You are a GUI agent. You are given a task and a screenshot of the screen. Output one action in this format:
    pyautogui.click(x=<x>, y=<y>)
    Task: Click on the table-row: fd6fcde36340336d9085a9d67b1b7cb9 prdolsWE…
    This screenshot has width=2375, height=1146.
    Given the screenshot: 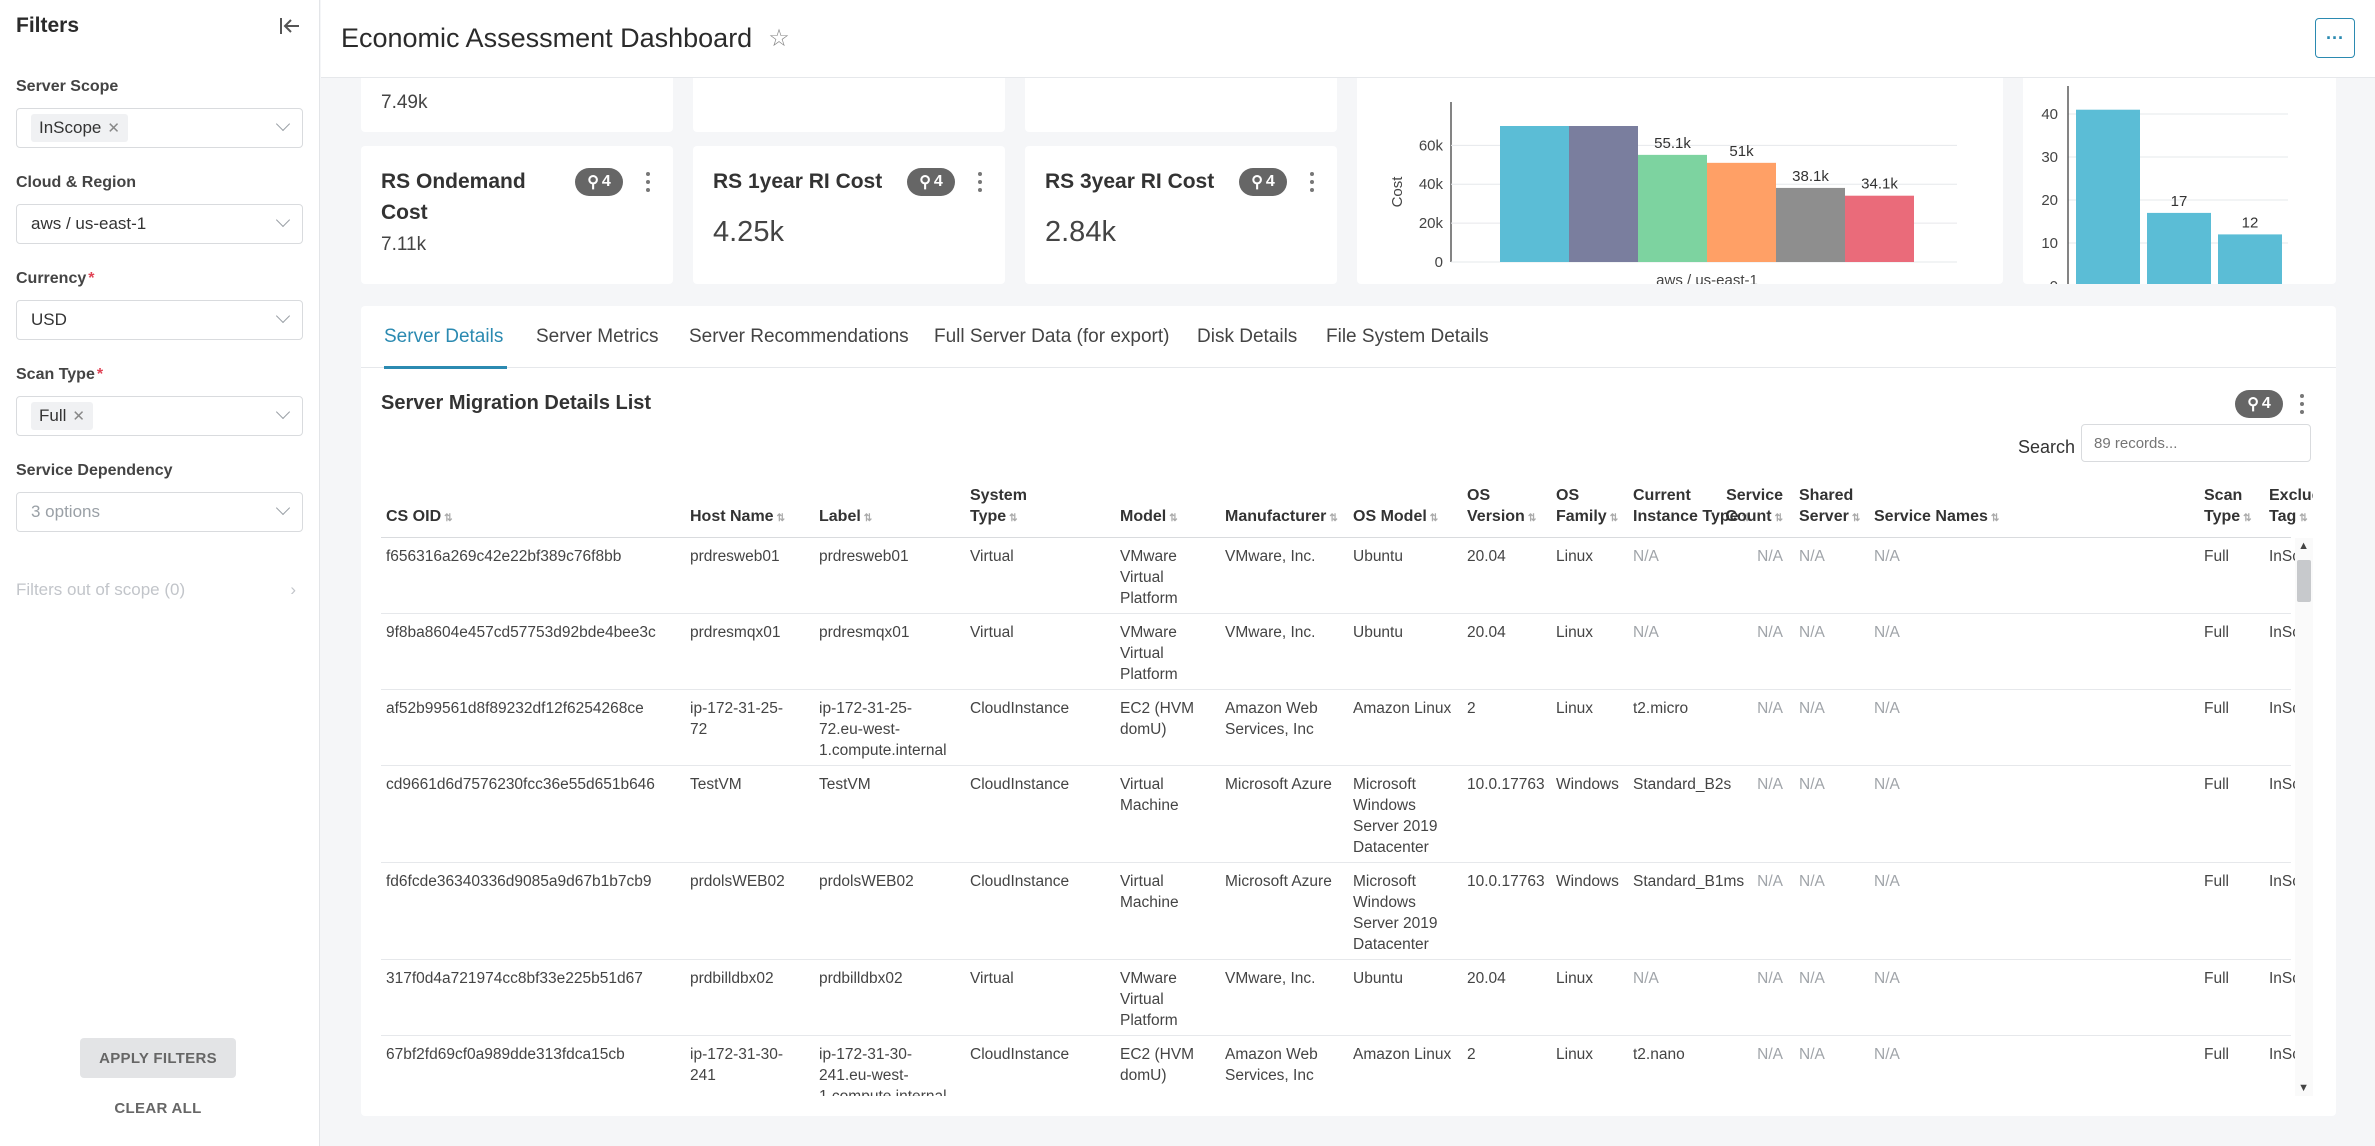 What is the action you would take?
    pyautogui.click(x=1347, y=911)
    